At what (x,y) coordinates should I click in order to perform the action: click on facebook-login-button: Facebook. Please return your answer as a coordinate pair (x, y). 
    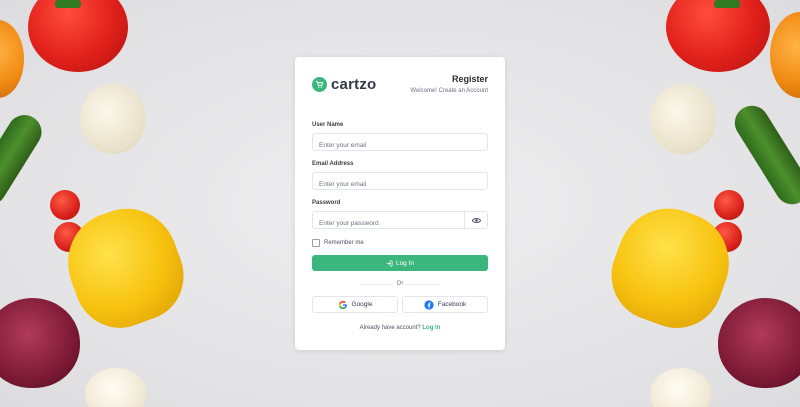
    Looking at the image, I should click on (445, 304).